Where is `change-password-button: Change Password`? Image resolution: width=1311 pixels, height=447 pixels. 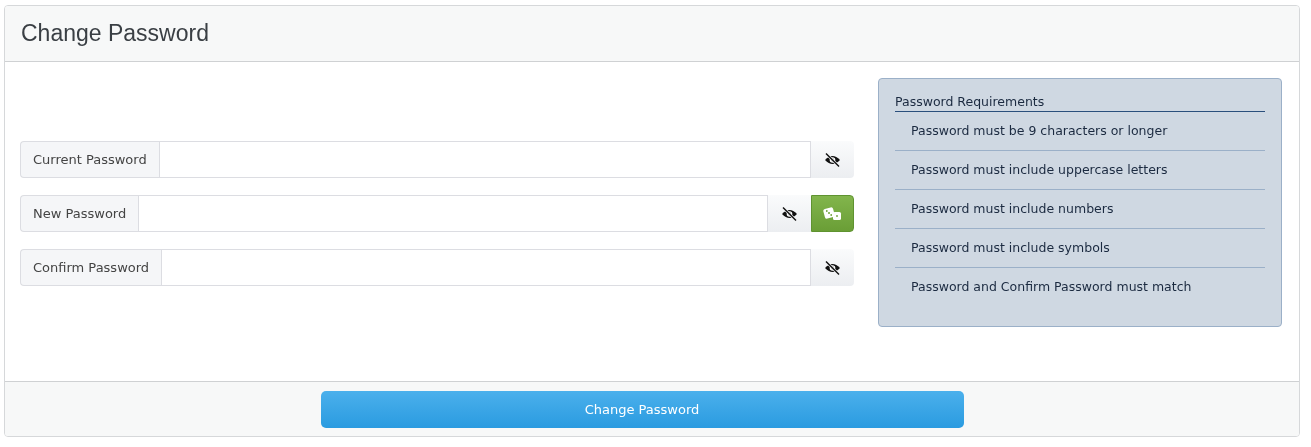
change-password-button: Change Password is located at coordinates (642, 409).